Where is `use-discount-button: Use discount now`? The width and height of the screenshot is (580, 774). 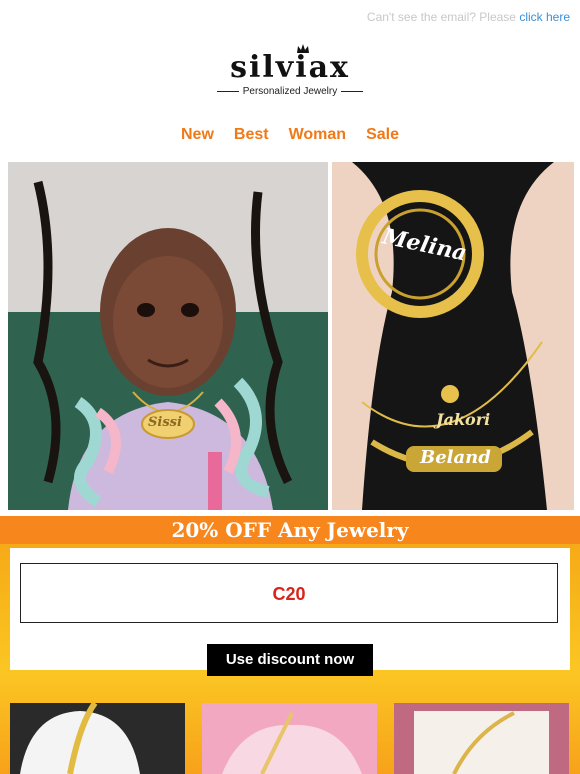
use-discount-button: Use discount now is located at coordinates (290, 660).